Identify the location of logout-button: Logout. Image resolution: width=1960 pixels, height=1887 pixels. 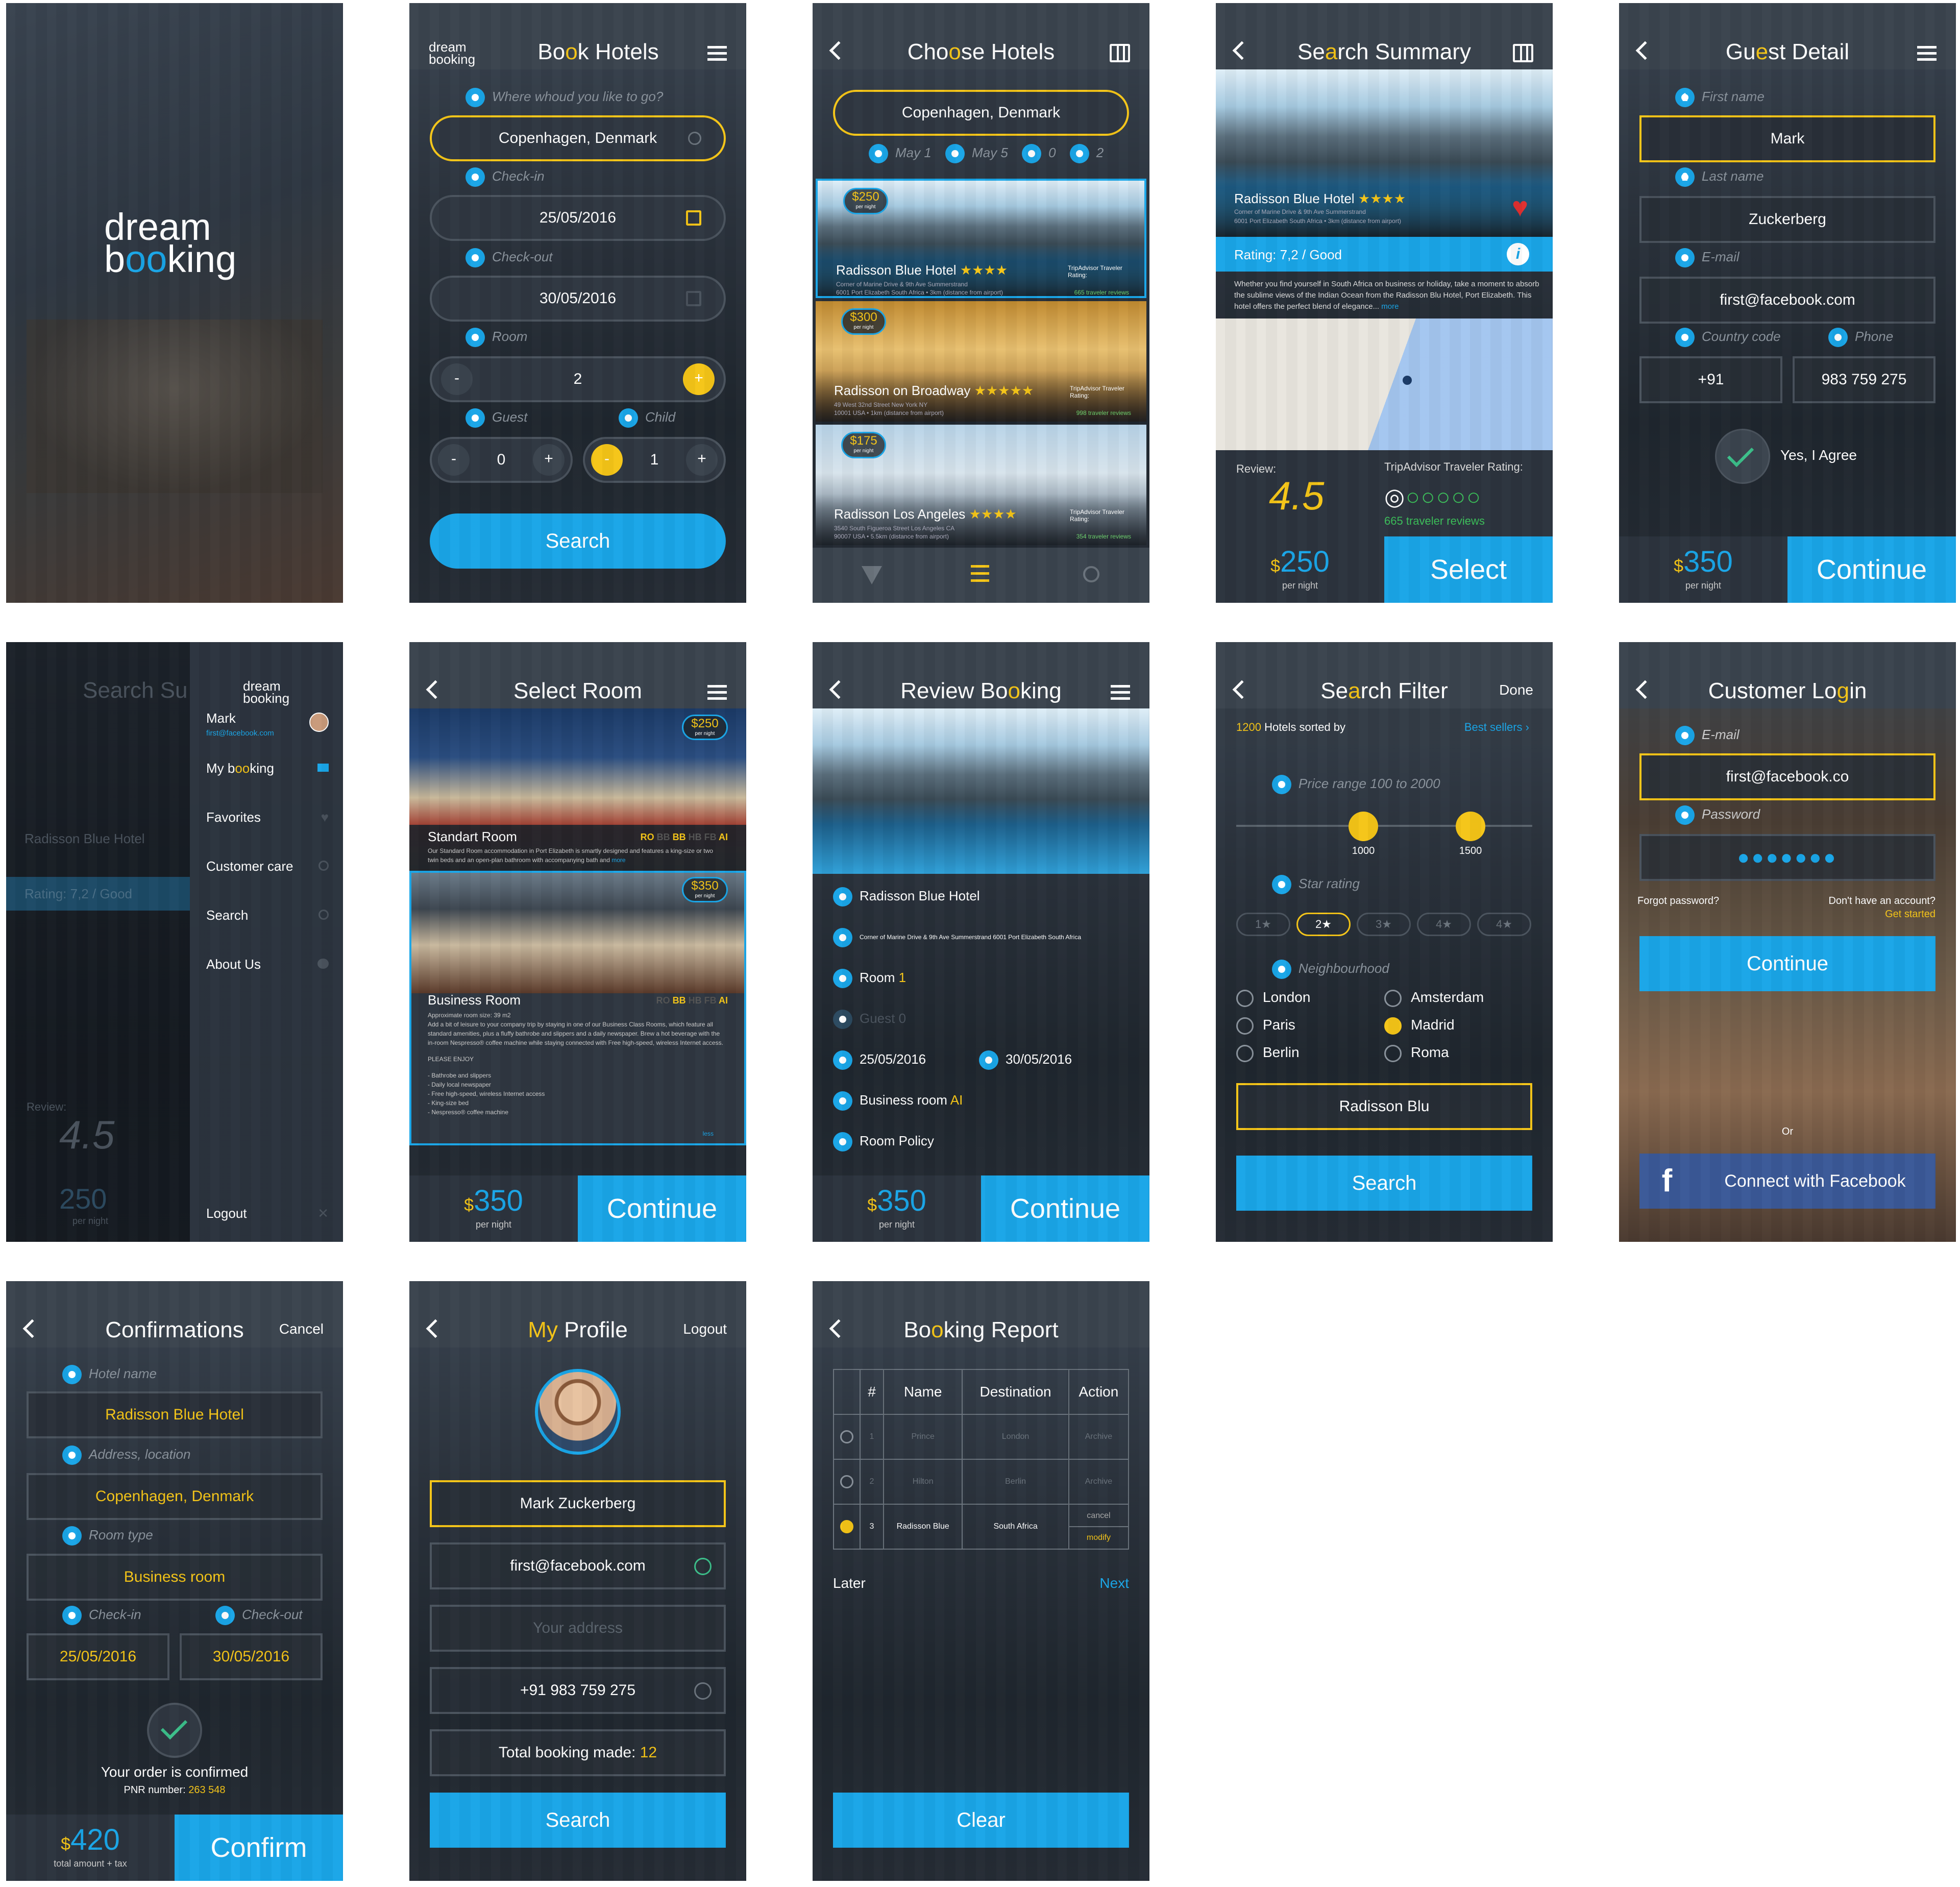
(705, 1329).